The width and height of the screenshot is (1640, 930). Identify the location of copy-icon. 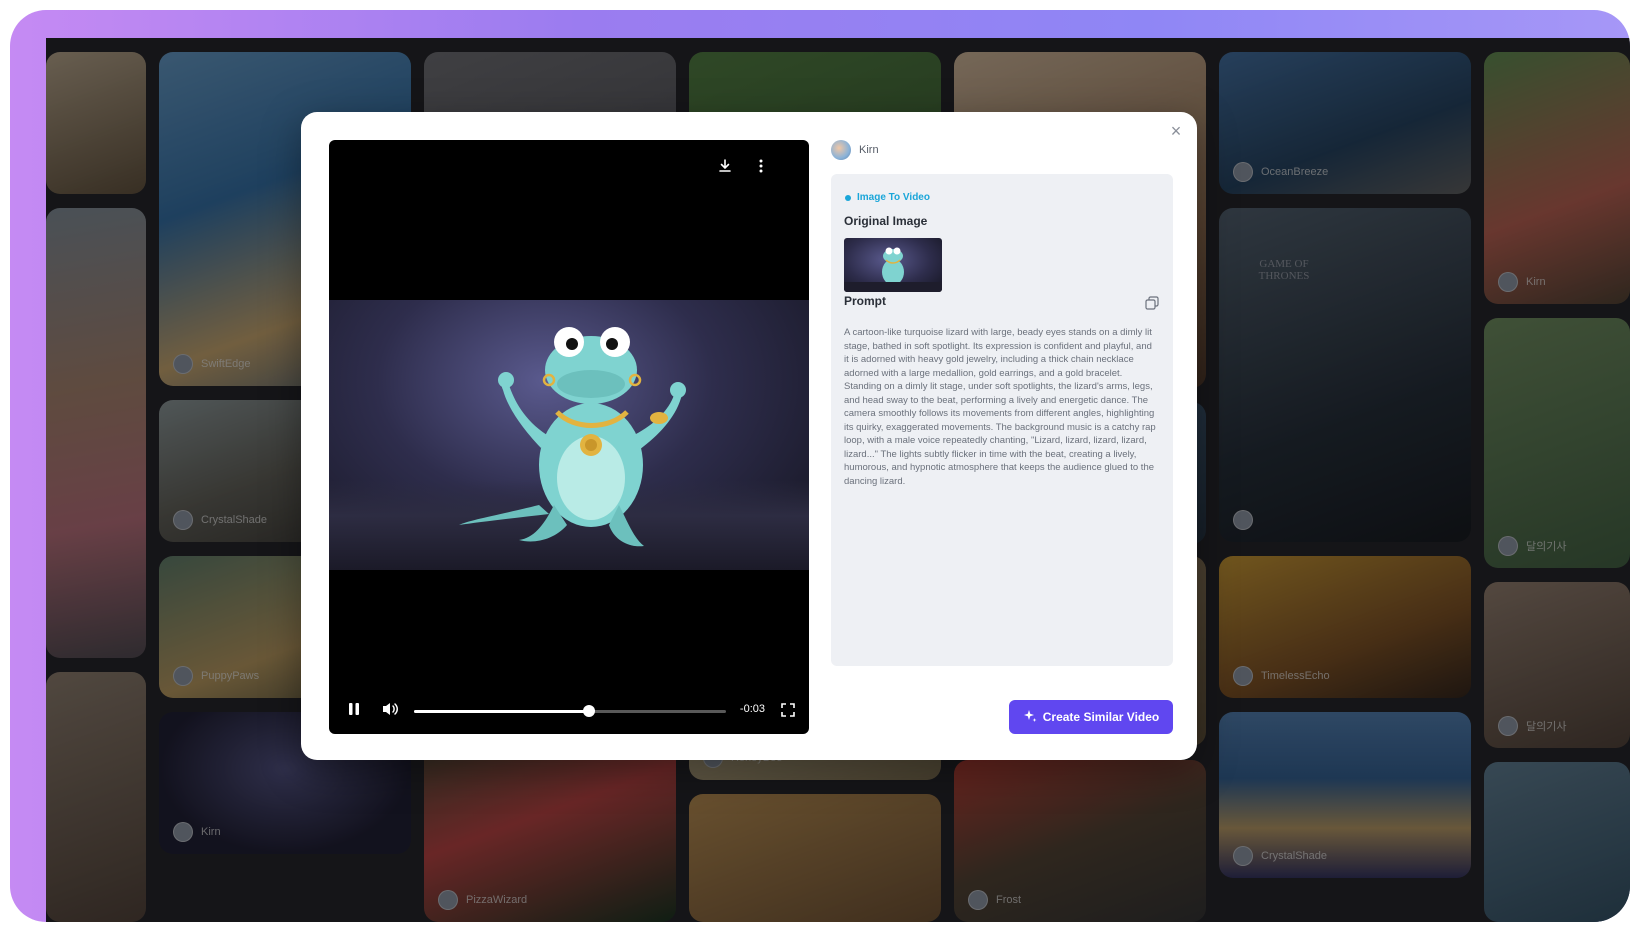
(1152, 303).